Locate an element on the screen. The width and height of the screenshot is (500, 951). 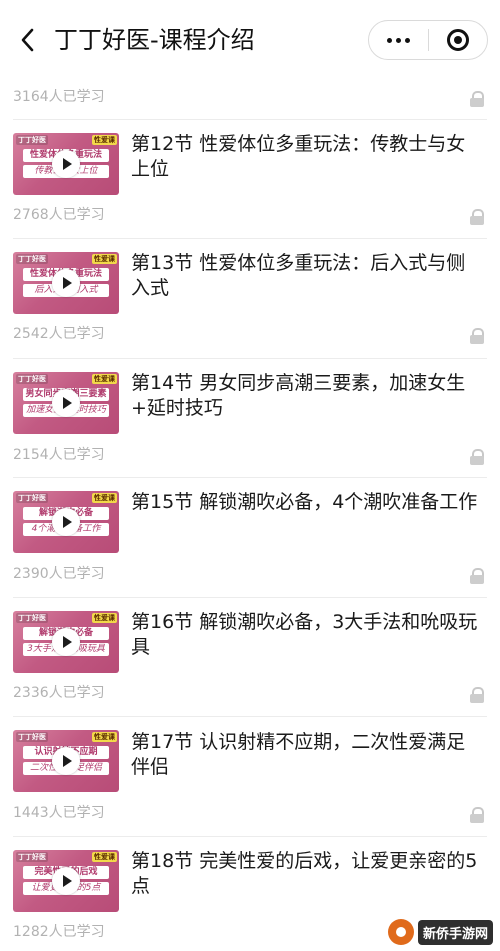
lesson-title: 第18节 完美性爱的后戏，让爱更亲密的5点 is located at coordinates (306, 874).